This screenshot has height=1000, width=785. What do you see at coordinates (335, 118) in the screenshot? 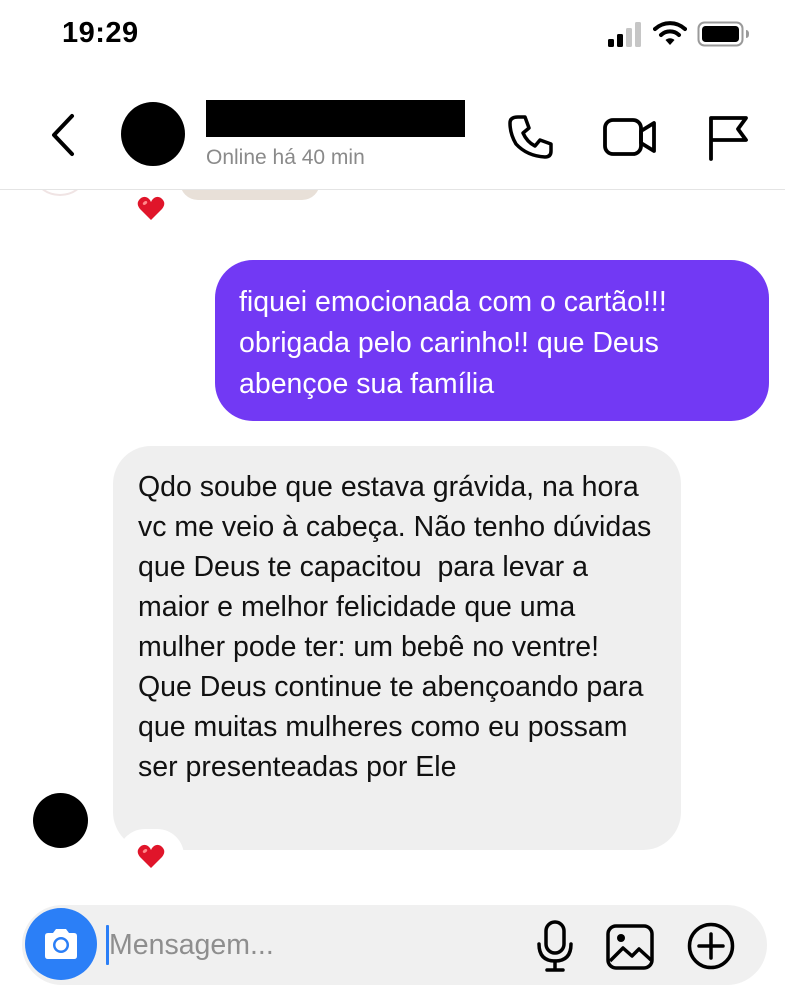
I see `contact-name-redacted` at bounding box center [335, 118].